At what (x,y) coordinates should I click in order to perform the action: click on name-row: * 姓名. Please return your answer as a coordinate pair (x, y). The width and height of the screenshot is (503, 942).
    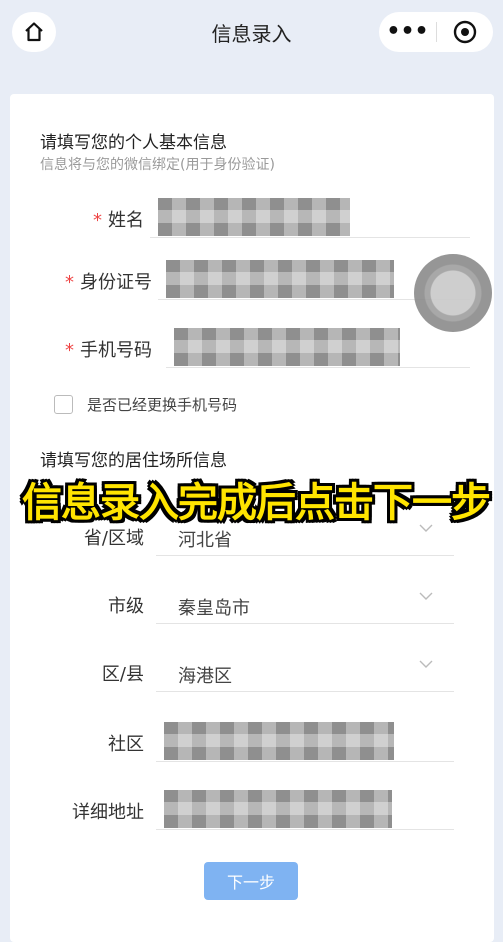
    Looking at the image, I should click on (252, 218).